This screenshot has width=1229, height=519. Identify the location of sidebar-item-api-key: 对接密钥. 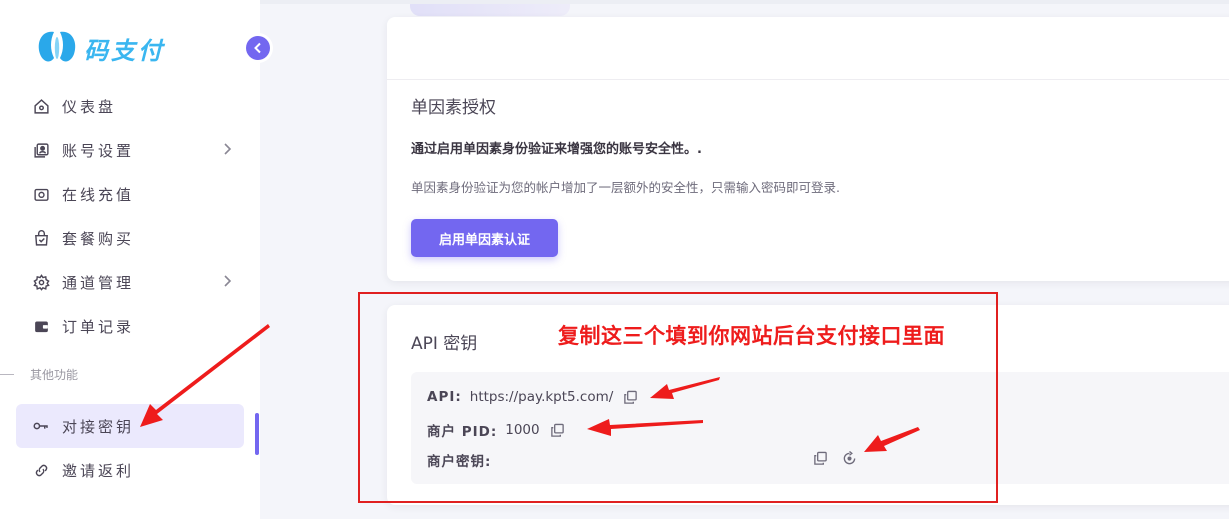
(130, 426).